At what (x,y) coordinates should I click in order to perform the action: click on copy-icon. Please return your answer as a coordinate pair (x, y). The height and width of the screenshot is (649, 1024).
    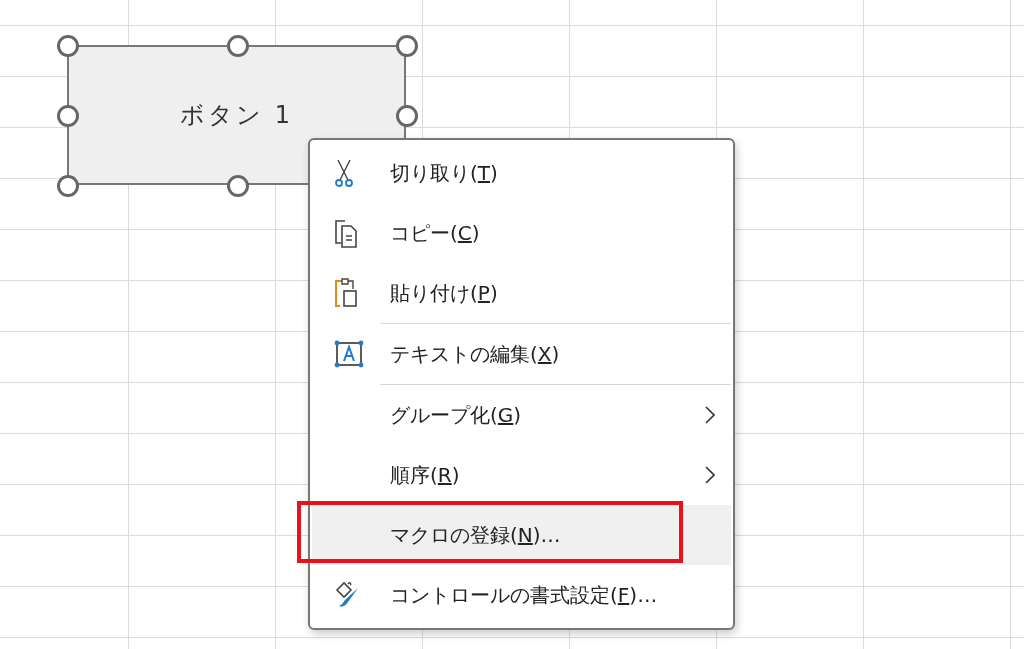
    Looking at the image, I should click on (346, 233).